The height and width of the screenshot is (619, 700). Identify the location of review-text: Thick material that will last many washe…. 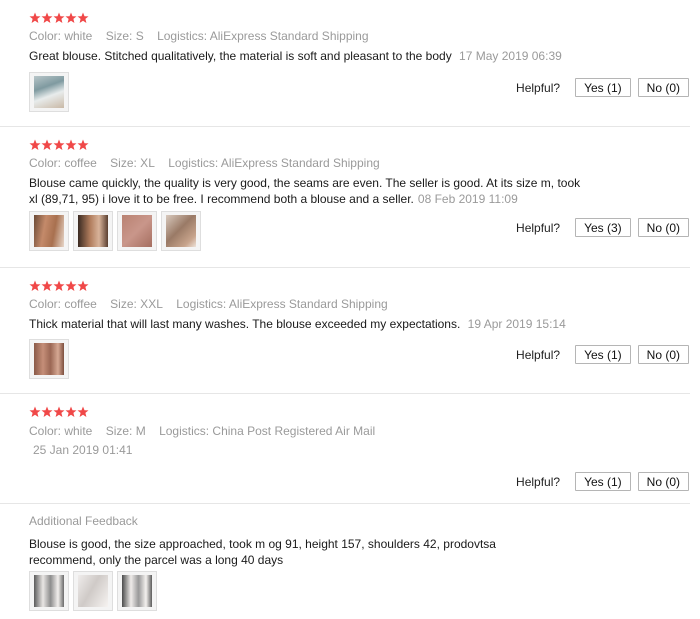
(297, 324).